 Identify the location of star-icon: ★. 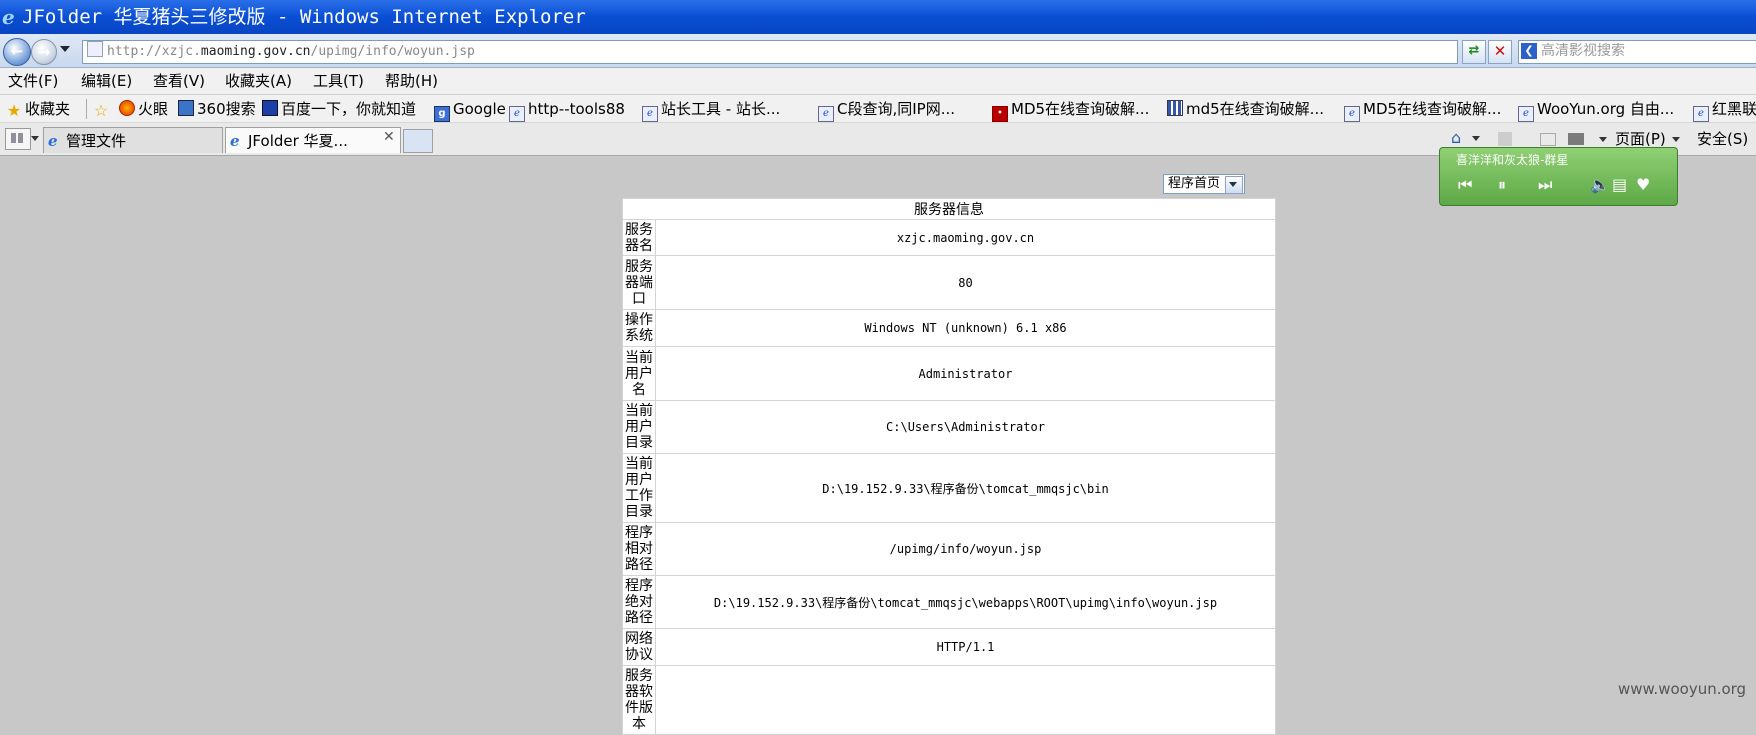
(14, 110).